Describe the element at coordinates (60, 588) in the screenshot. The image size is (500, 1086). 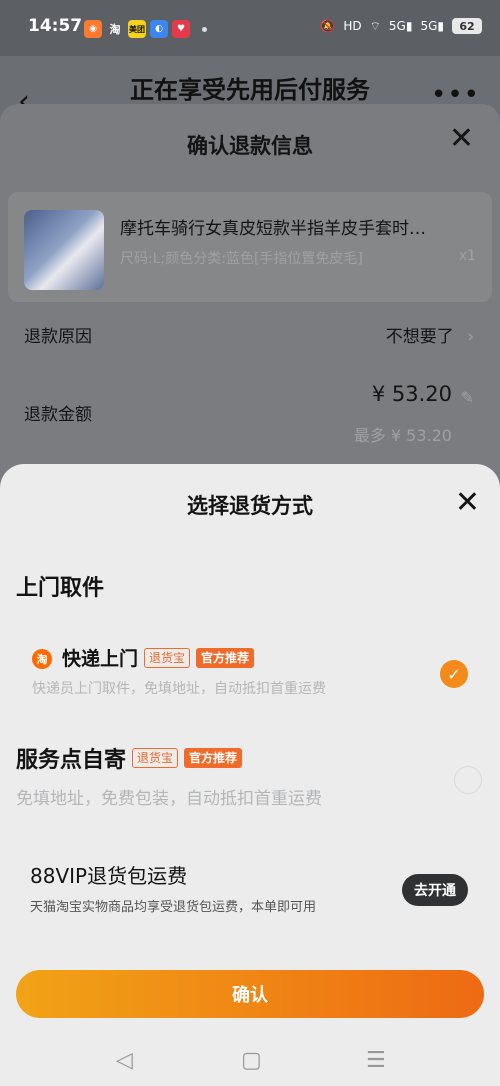
I see `section-title: 上门取件` at that location.